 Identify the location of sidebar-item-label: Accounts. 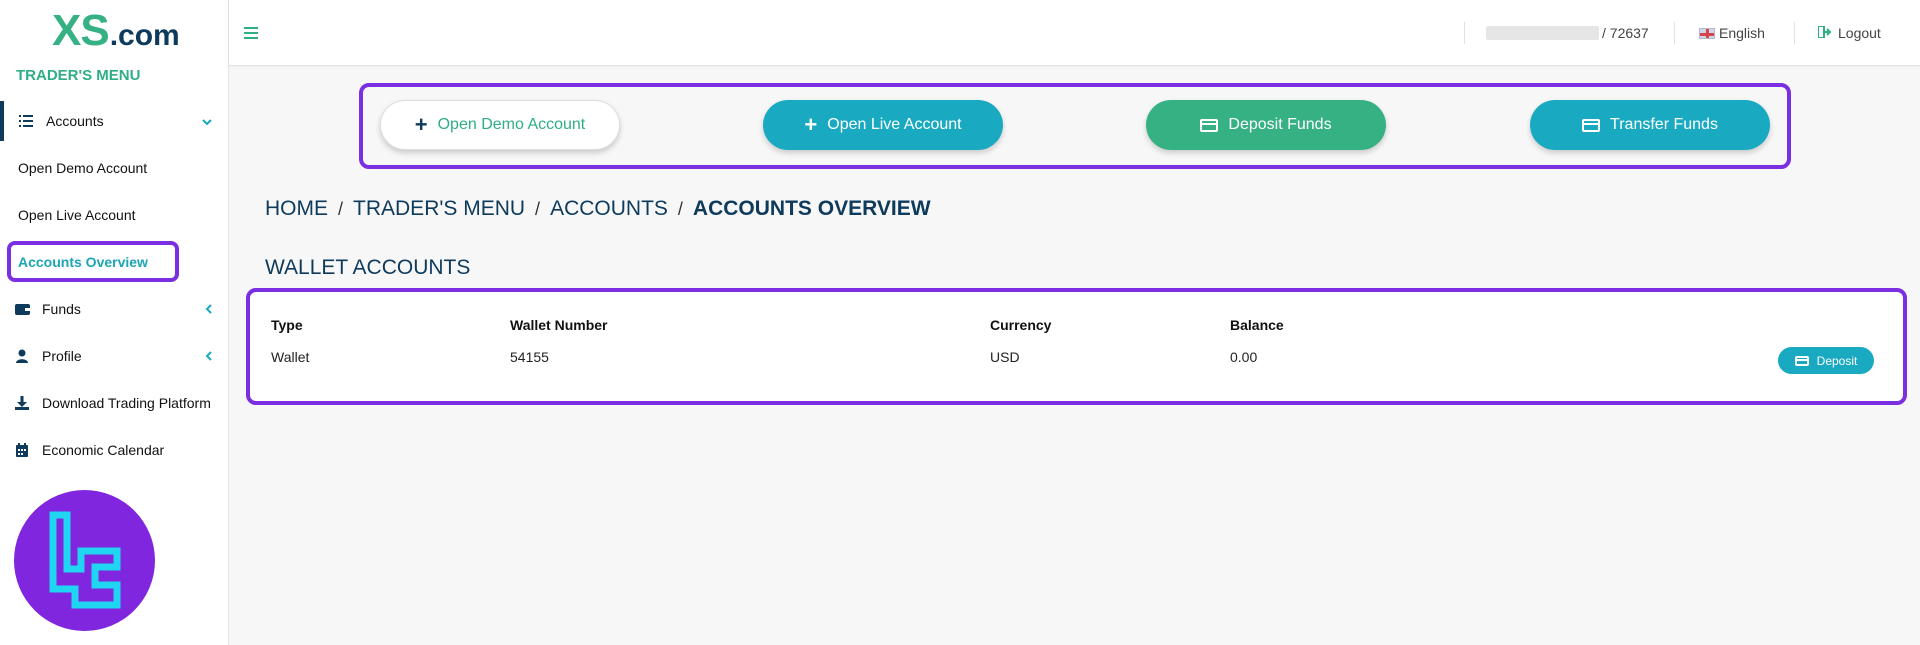
(75, 121).